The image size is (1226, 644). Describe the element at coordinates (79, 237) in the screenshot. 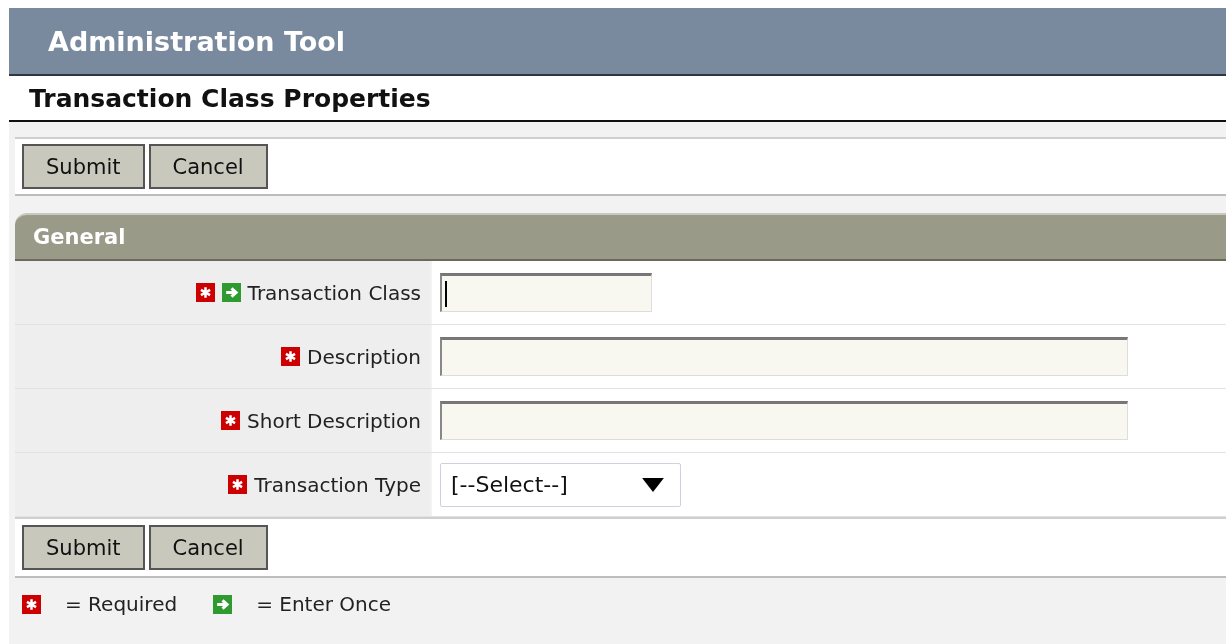

I see `section-title: General` at that location.